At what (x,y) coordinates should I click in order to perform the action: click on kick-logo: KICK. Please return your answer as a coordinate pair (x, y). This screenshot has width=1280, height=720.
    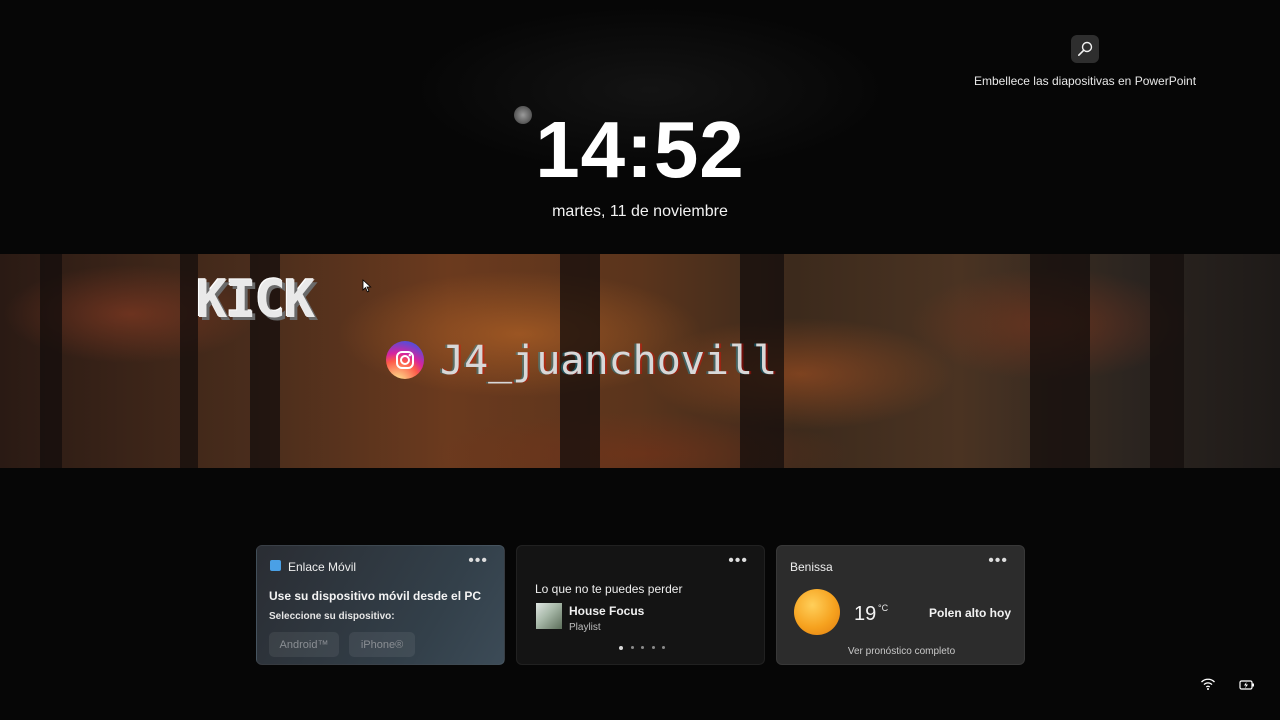
    Looking at the image, I should click on (255, 300).